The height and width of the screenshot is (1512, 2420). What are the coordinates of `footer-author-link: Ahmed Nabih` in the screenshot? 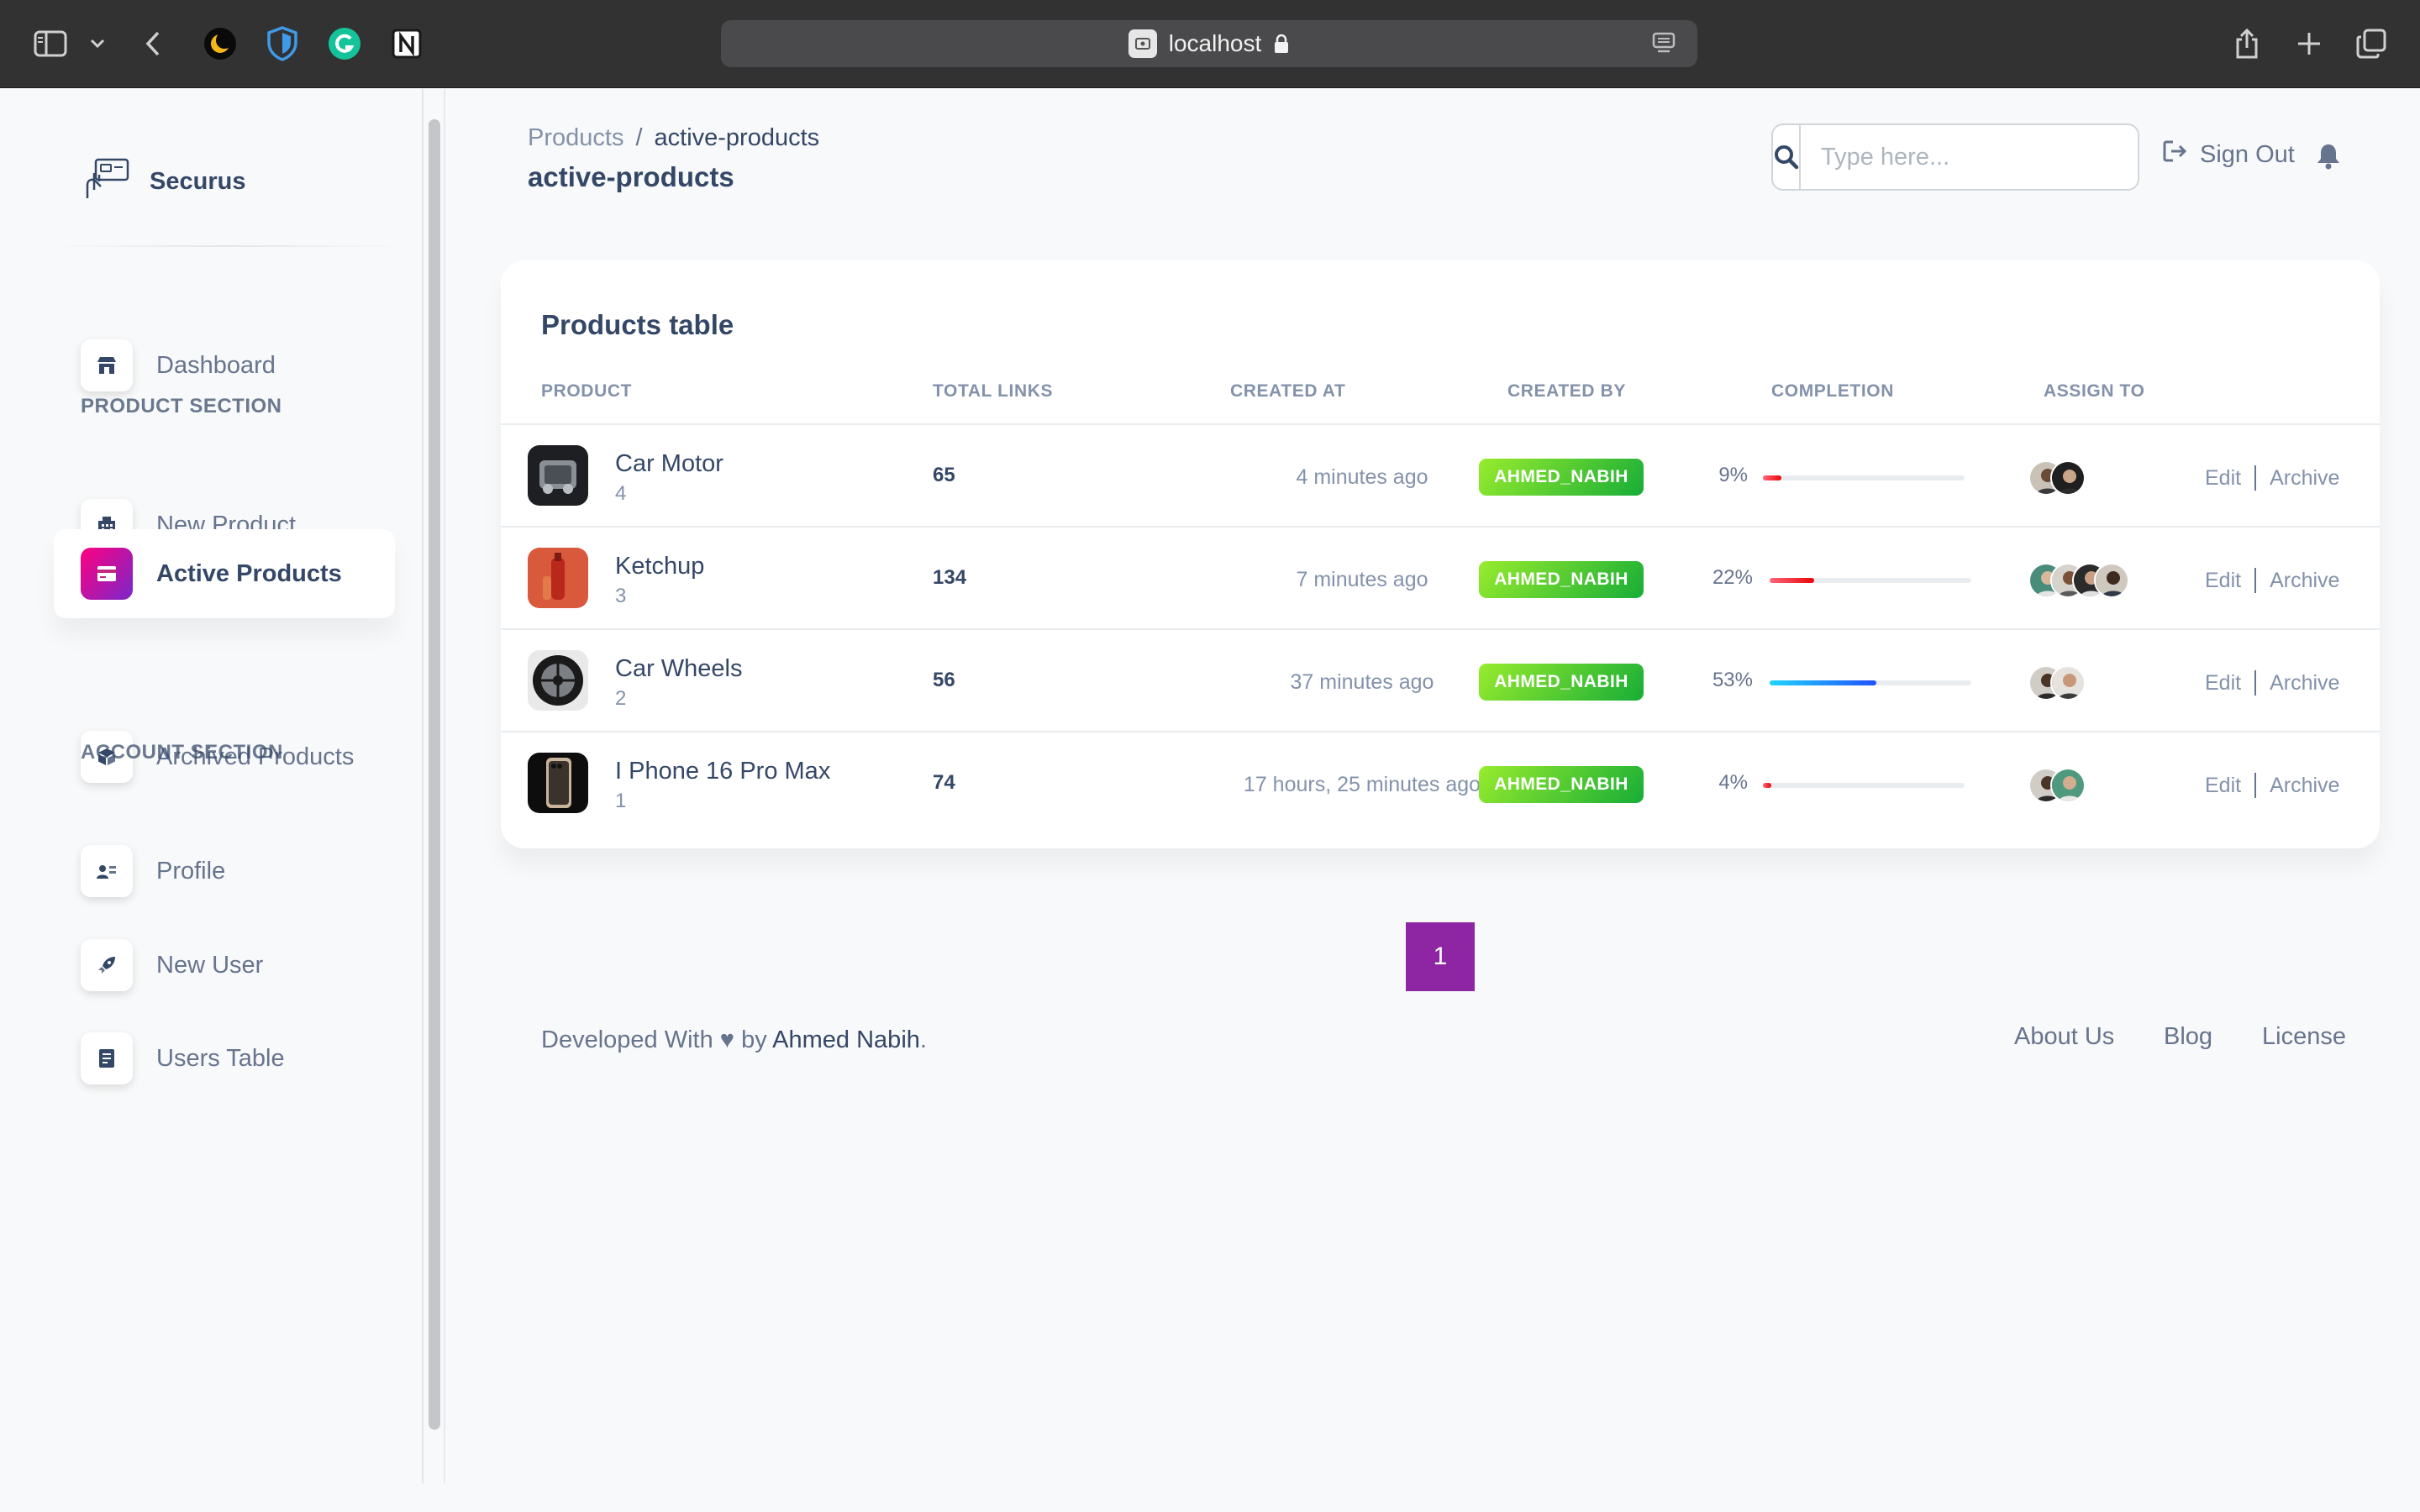 It's located at (846, 1039).